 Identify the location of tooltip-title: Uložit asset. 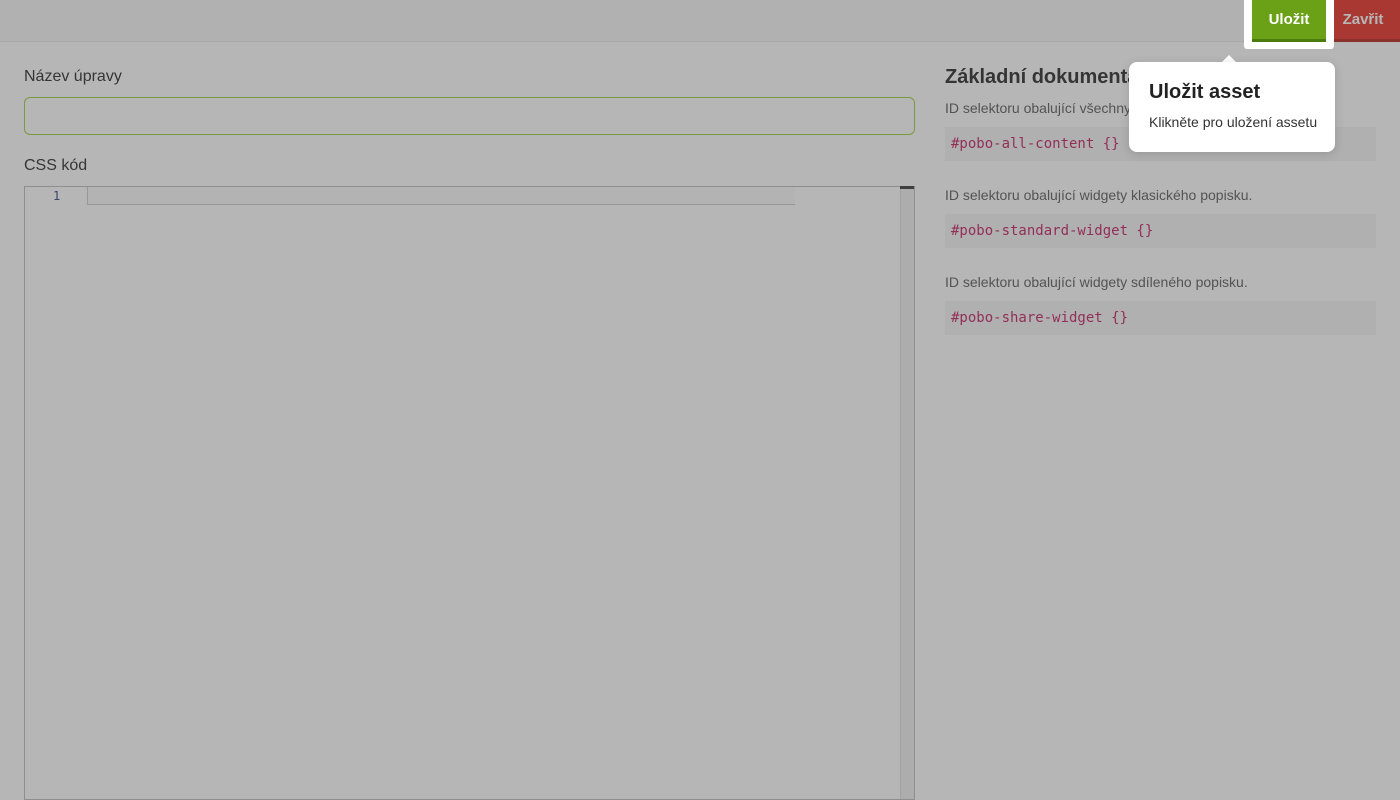
(1205, 92).